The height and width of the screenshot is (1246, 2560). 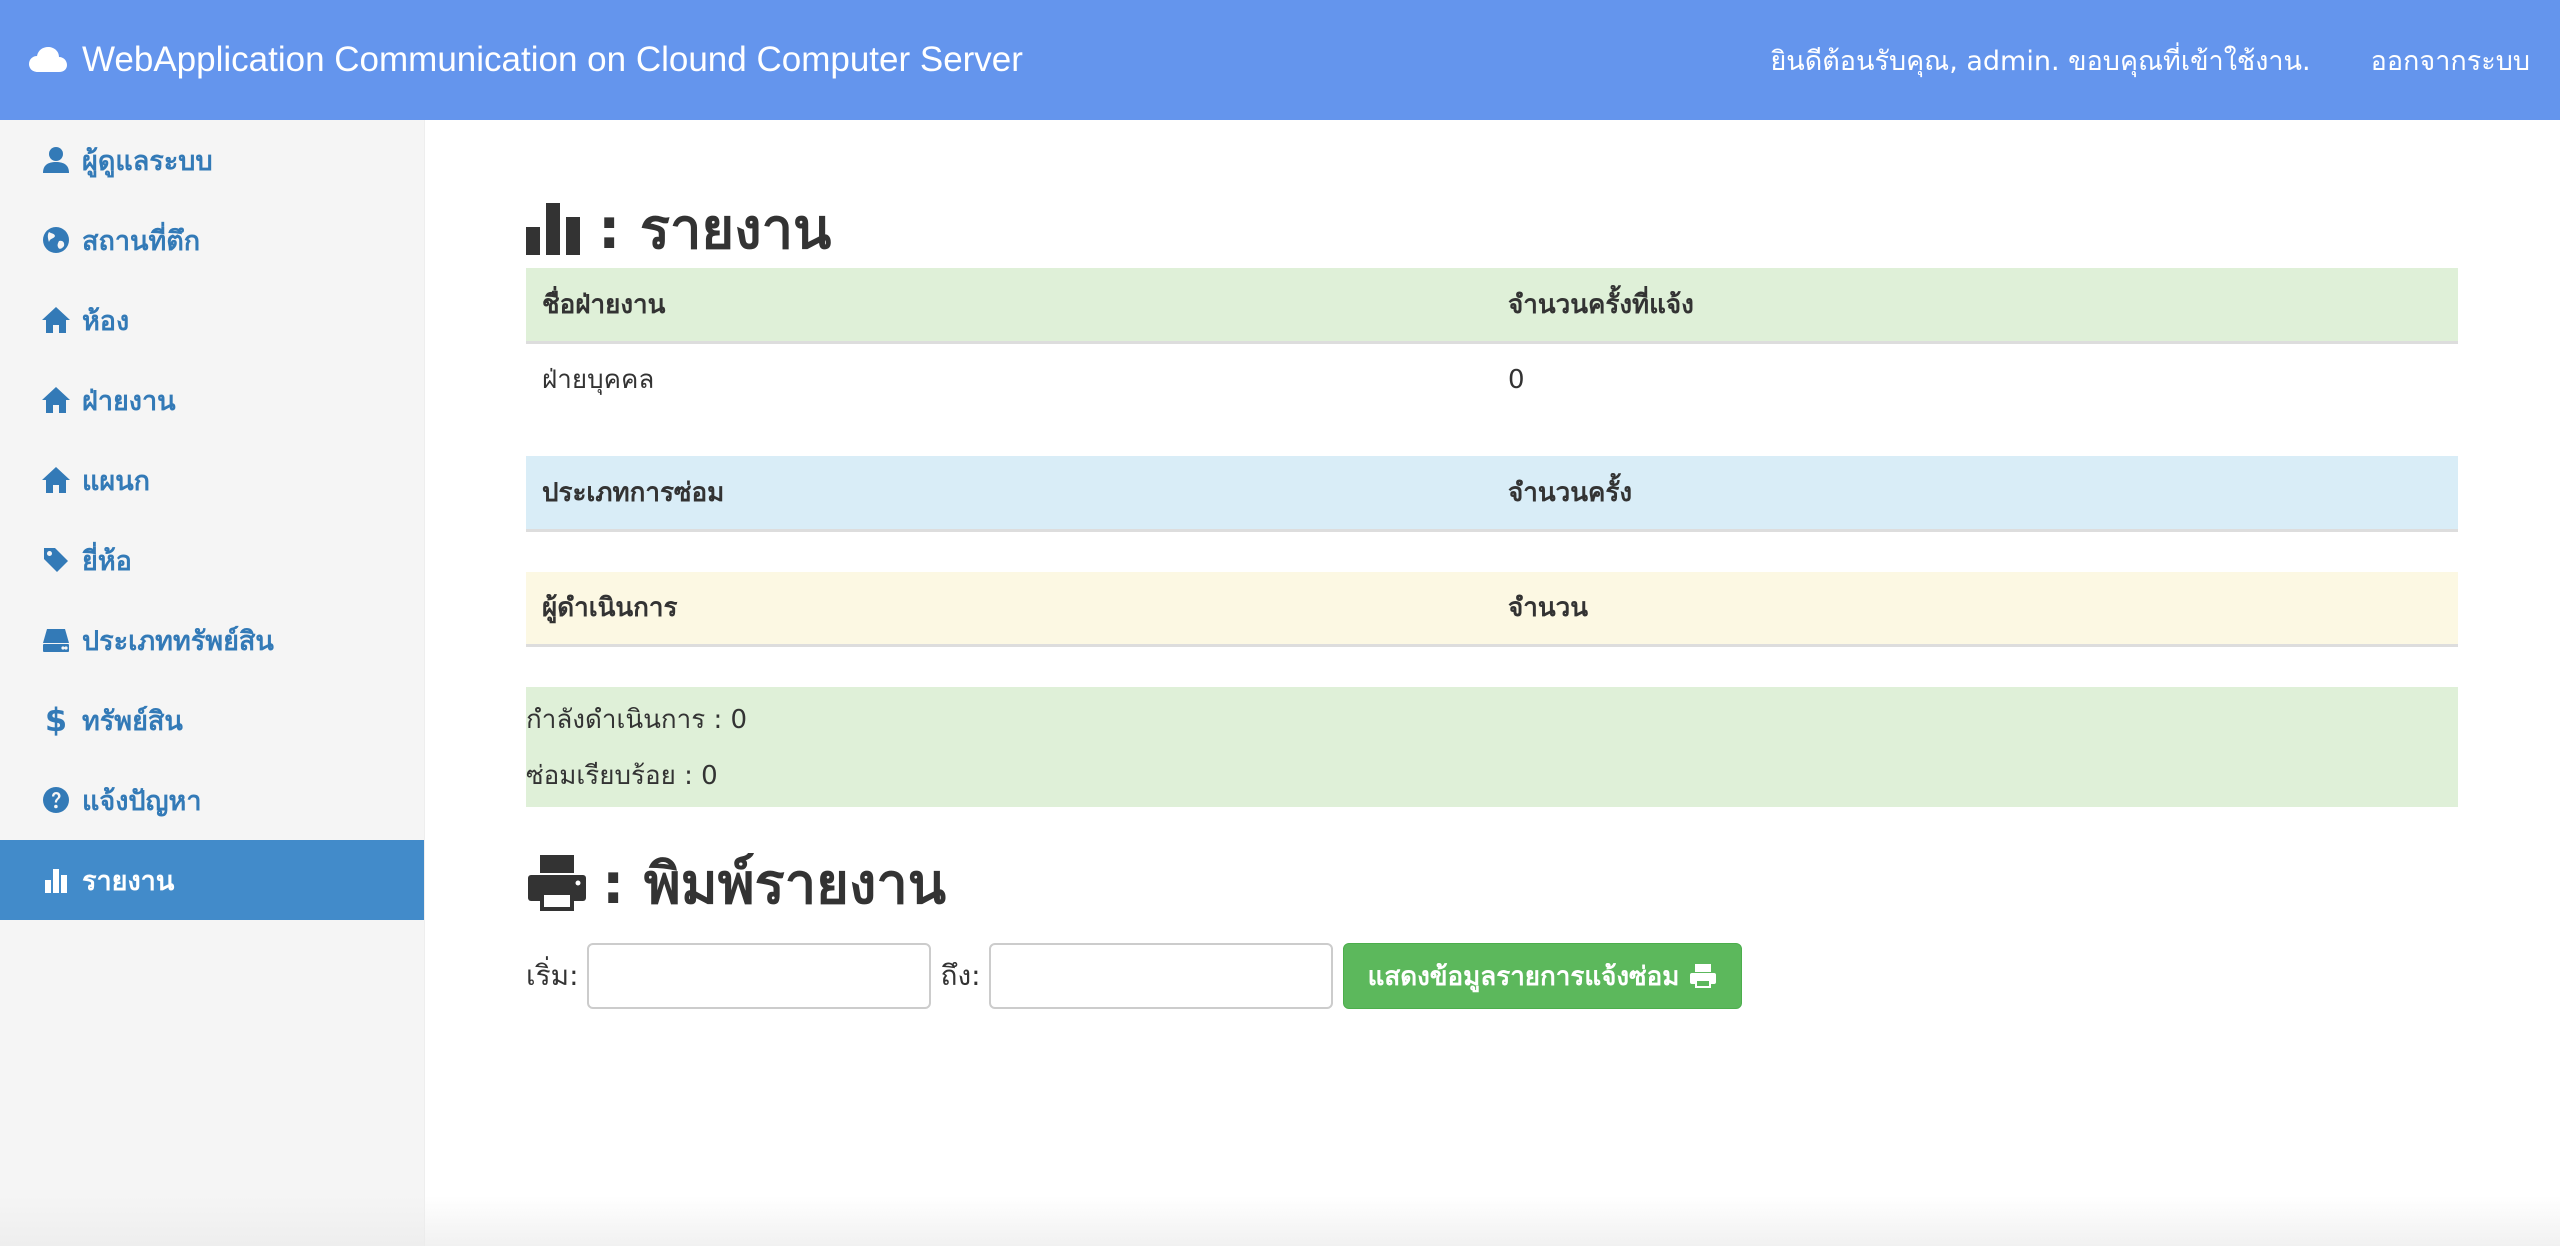 What do you see at coordinates (141, 241) in the screenshot?
I see `sidebar-item-label: สถานที่ตึก` at bounding box center [141, 241].